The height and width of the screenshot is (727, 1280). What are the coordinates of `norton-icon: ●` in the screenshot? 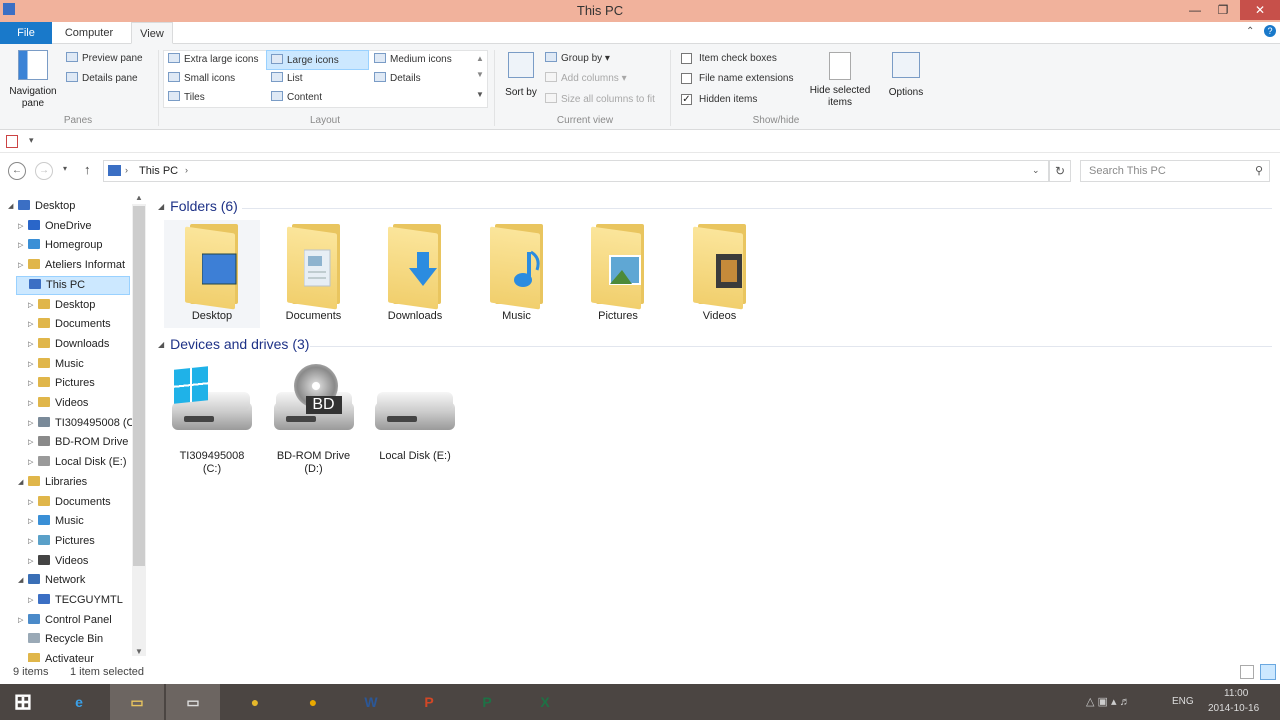 It's located at (313, 702).